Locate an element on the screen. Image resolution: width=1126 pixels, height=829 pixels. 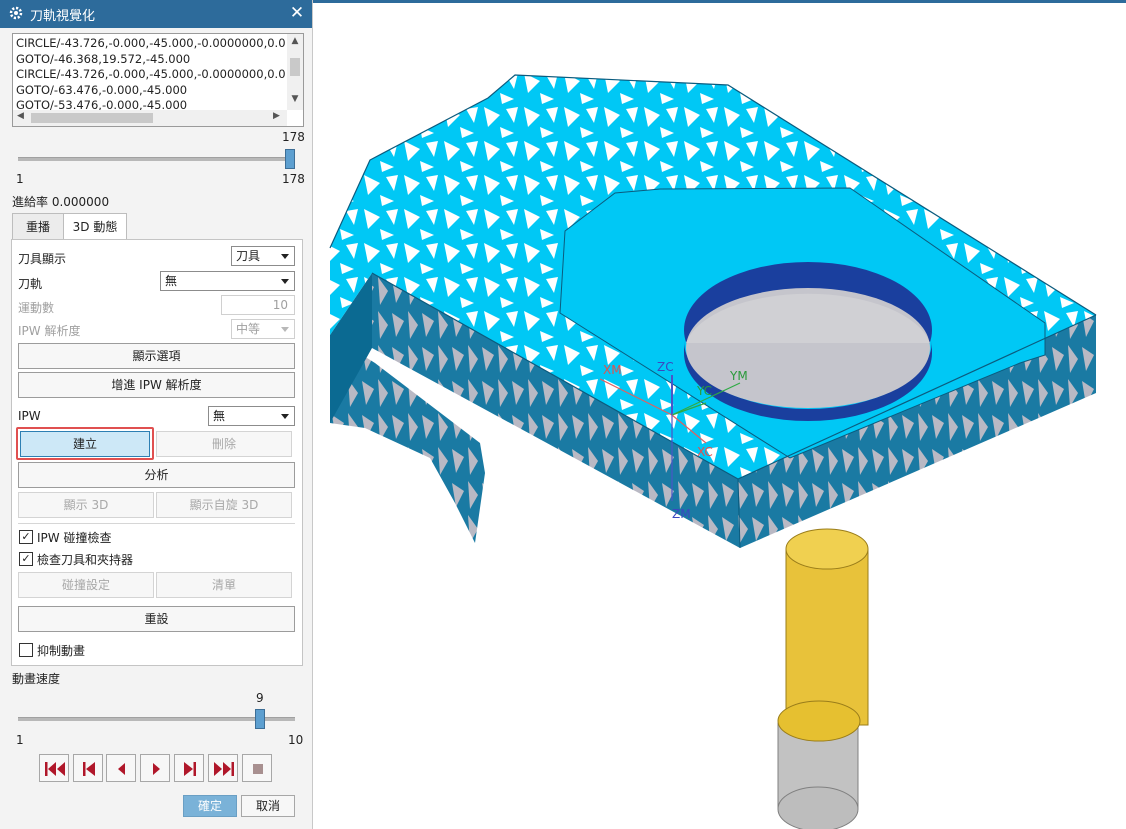
dialog-title: 刀軌視覺化 is located at coordinates (63, 16).